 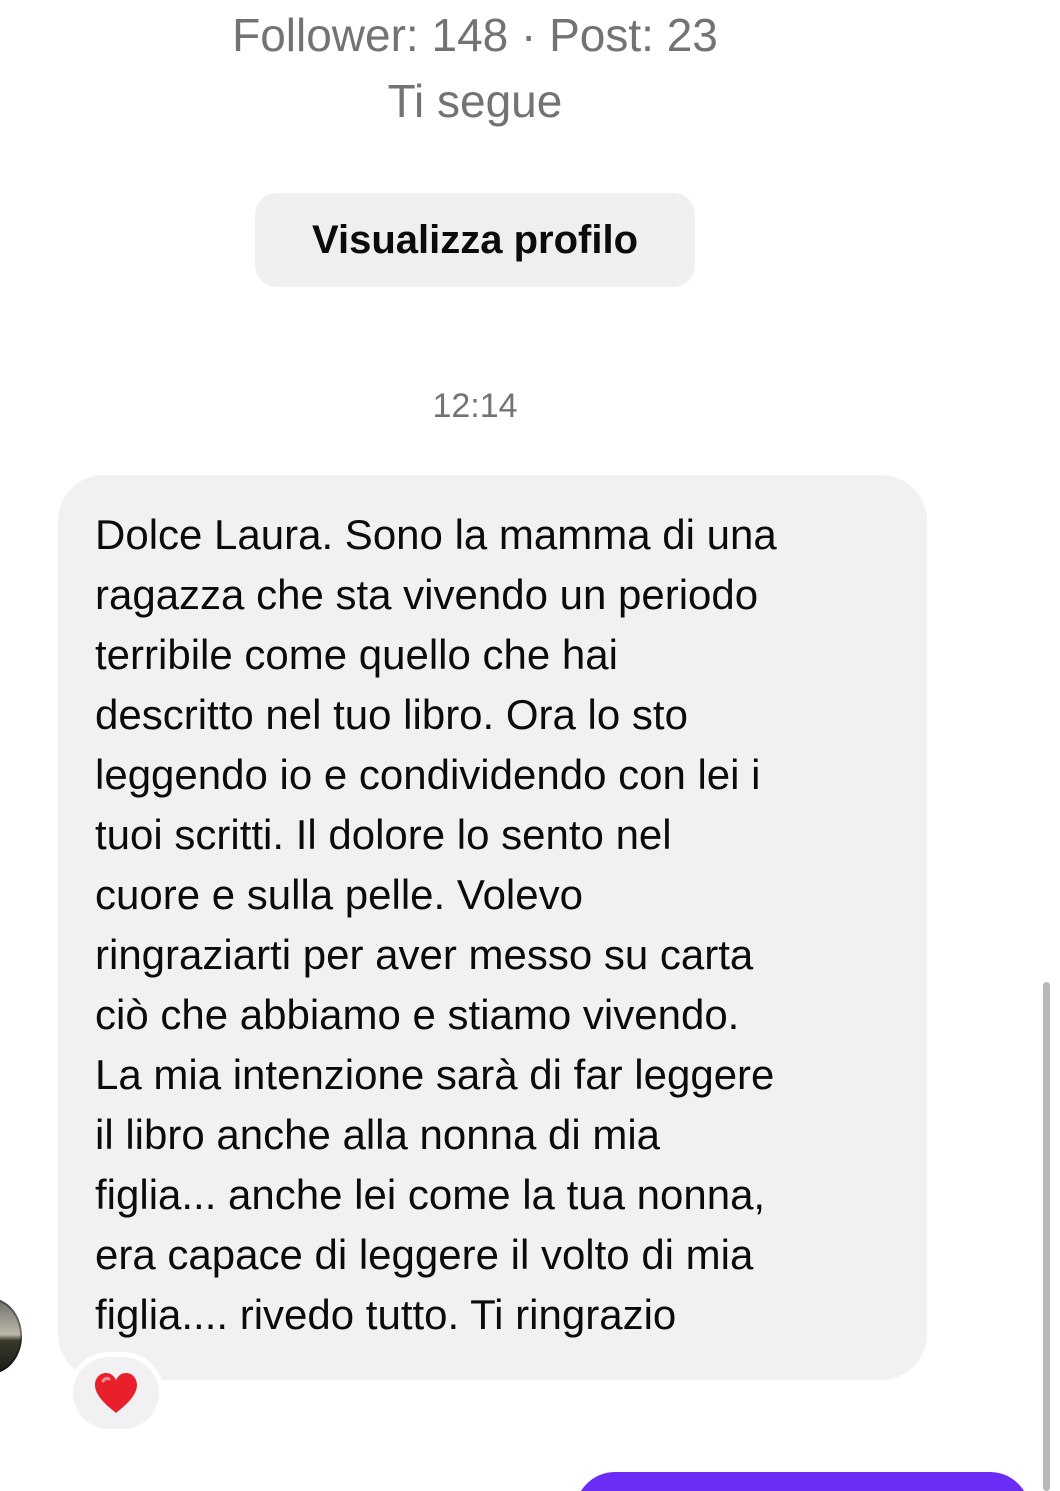 What do you see at coordinates (339, 894) in the screenshot?
I see `message-line: cuore e sulla pelle. Volevo` at bounding box center [339, 894].